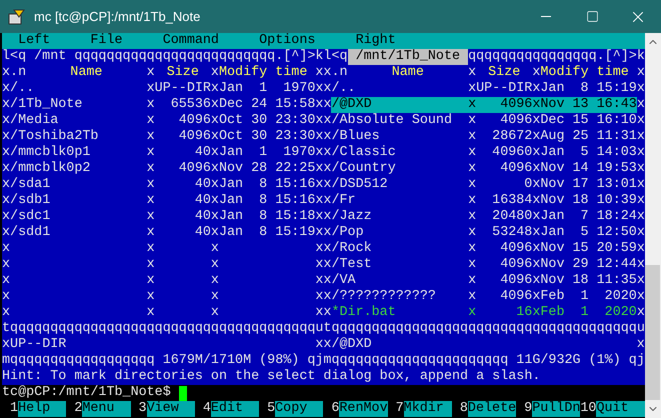 The height and width of the screenshot is (418, 661). Describe the element at coordinates (267, 121) in the screenshot. I see `file-date: Oct 30 23:30` at that location.